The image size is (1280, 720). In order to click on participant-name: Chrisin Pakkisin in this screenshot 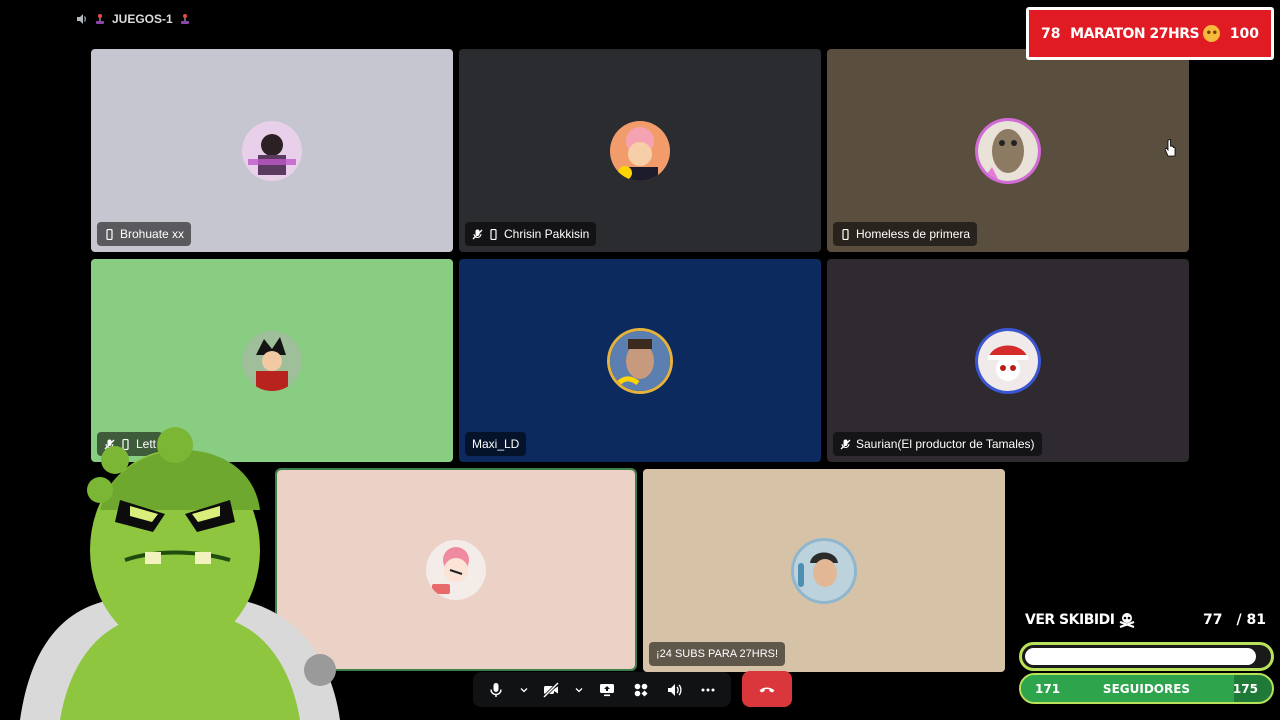, I will do `click(547, 234)`.